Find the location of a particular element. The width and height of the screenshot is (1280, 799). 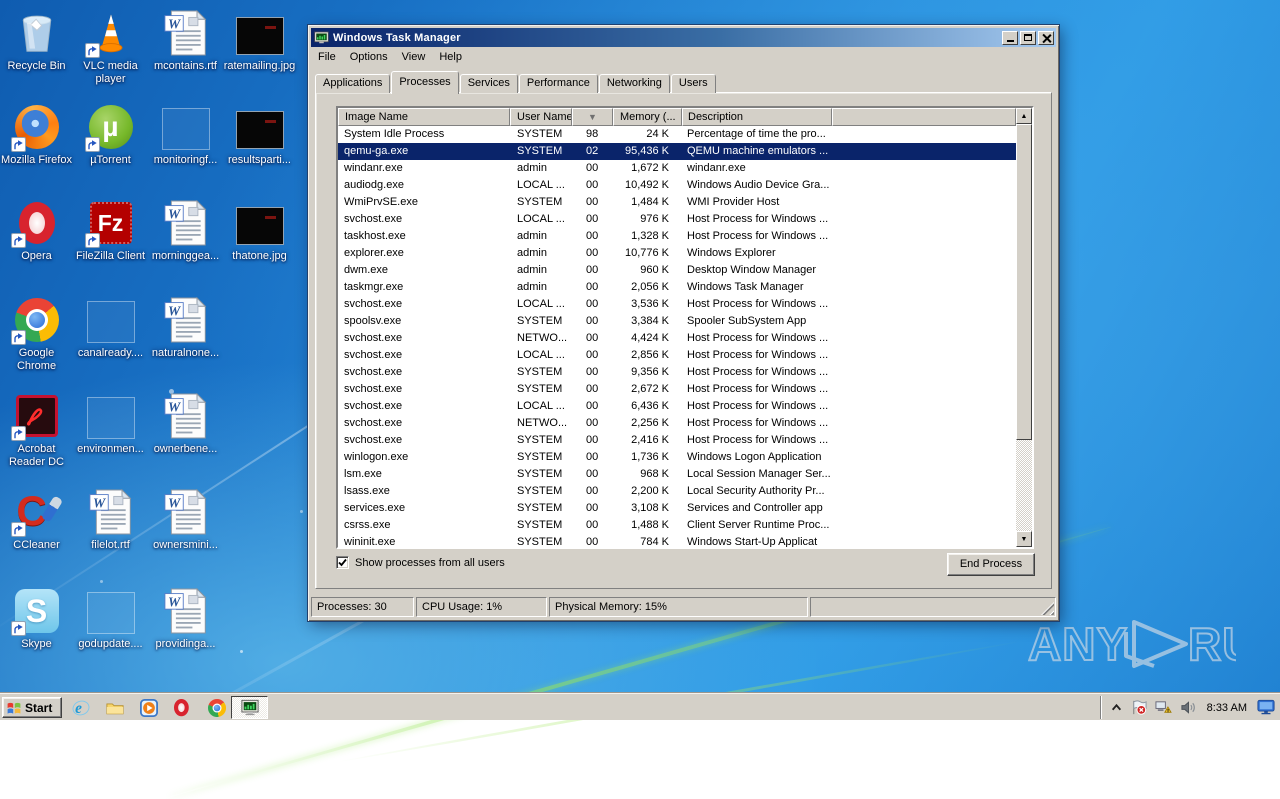

status-physical-memory: Physical Memory: 15% is located at coordinates (678, 607).